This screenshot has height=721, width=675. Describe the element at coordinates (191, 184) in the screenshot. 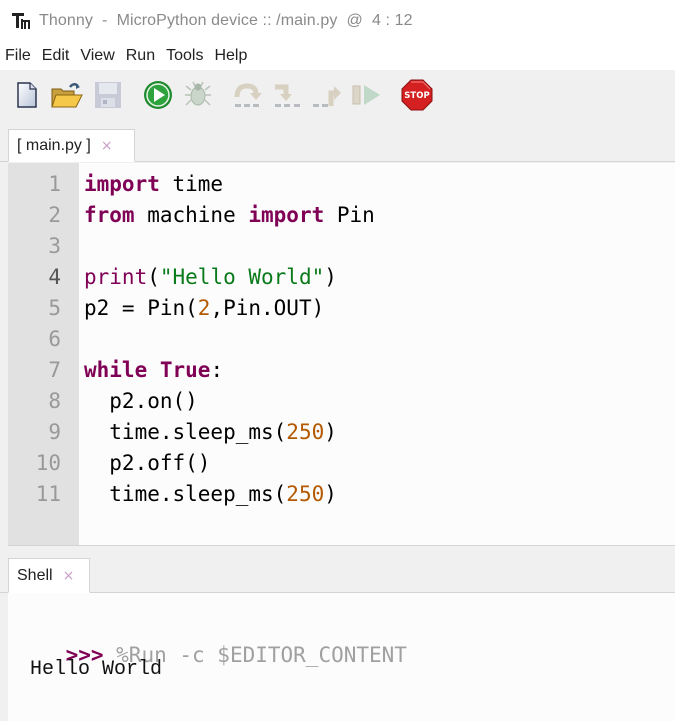

I see `token: time` at that location.